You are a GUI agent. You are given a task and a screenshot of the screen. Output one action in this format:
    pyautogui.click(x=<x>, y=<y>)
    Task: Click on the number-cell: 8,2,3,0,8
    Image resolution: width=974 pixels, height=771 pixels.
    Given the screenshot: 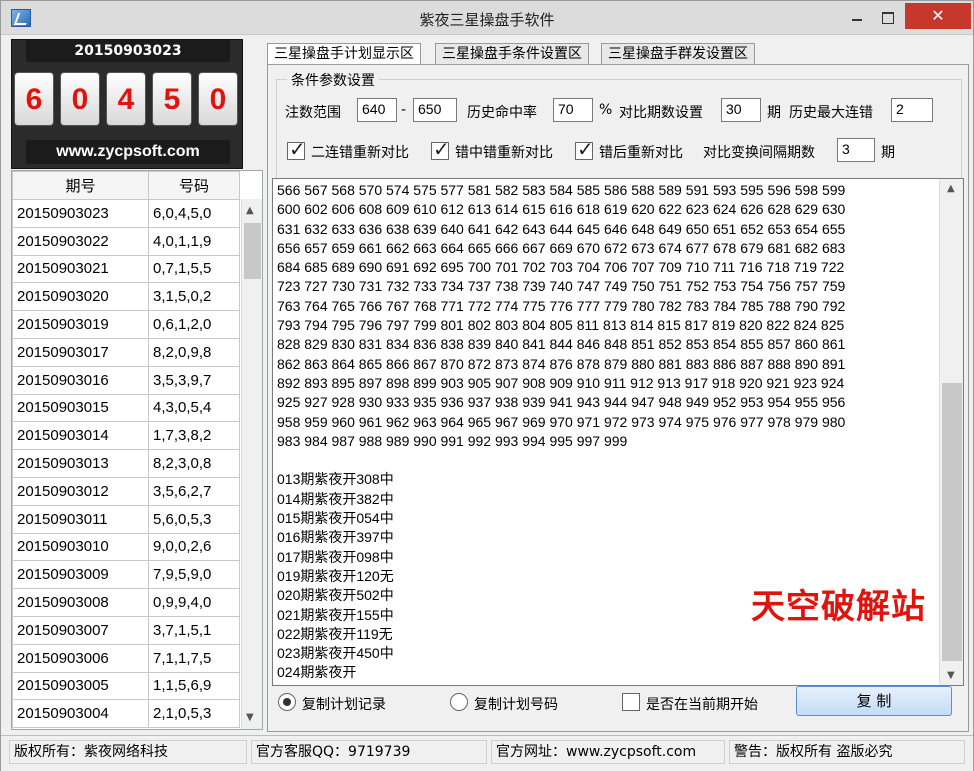 What is the action you would take?
    pyautogui.click(x=194, y=463)
    